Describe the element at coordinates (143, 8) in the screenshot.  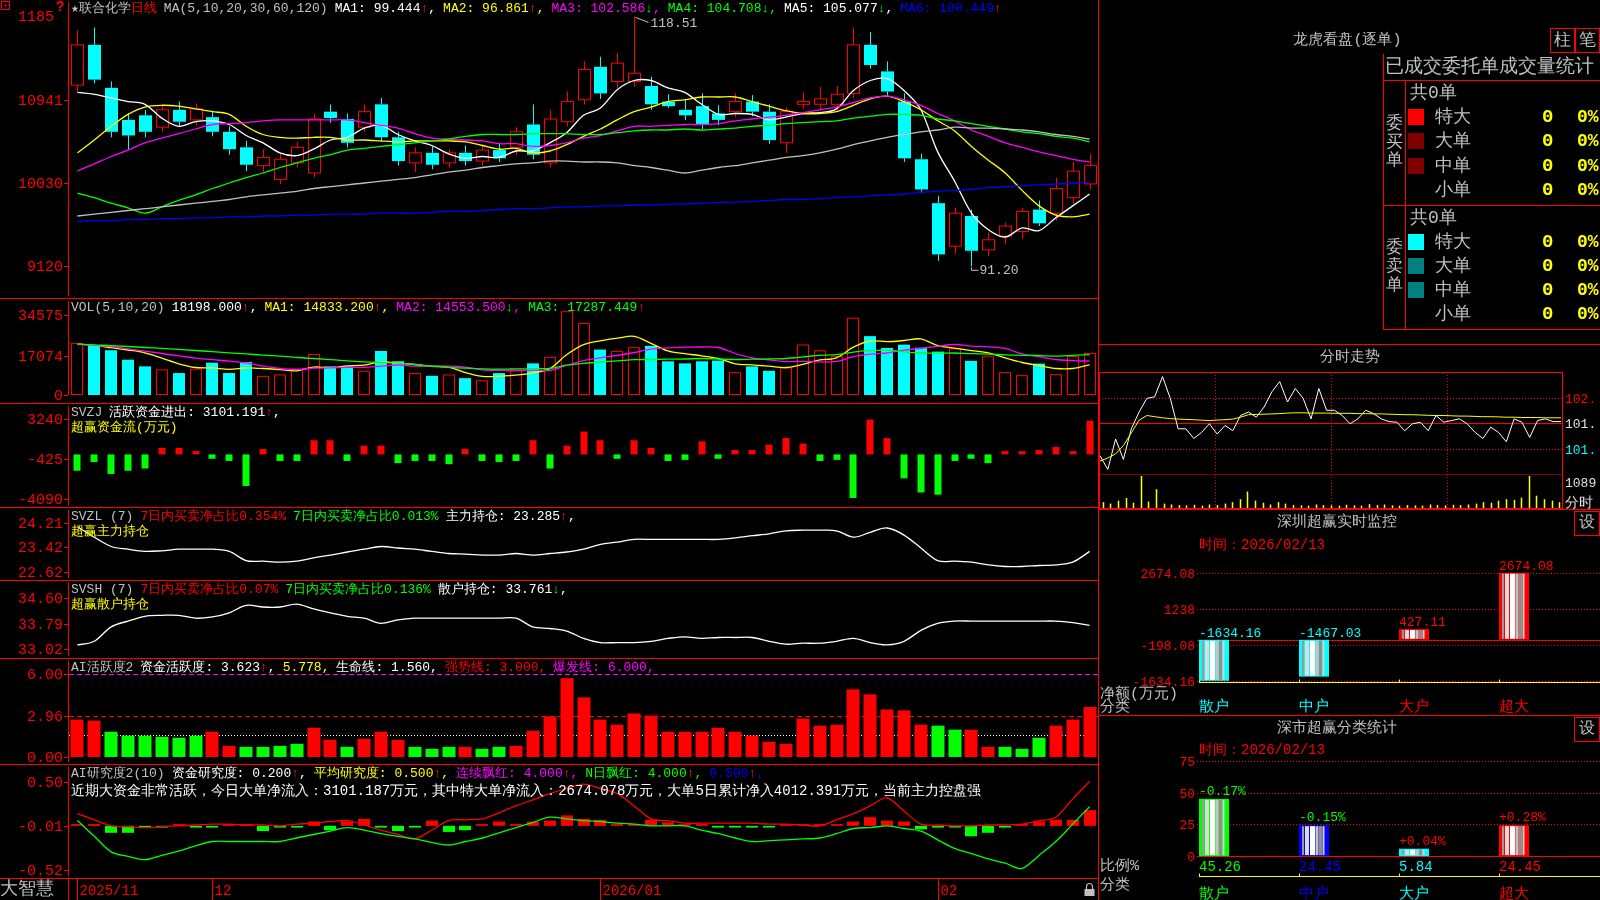
I see `period-label: 日线` at that location.